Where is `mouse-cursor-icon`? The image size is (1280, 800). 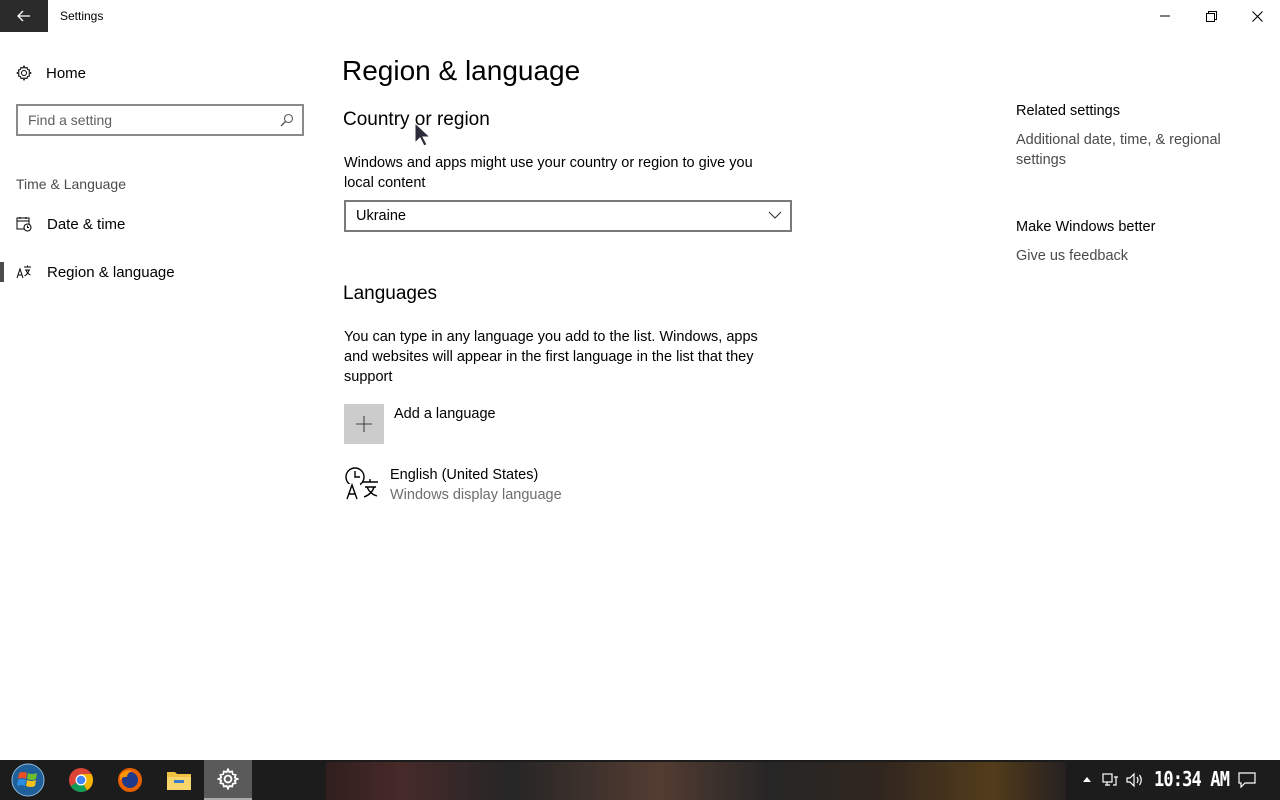 mouse-cursor-icon is located at coordinates (423, 134).